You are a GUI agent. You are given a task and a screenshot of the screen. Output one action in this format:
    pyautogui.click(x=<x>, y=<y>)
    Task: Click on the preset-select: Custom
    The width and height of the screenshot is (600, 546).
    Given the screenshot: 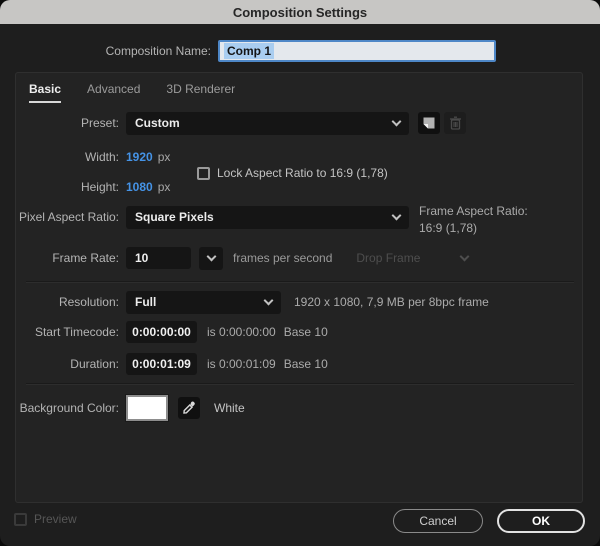 What is the action you would take?
    pyautogui.click(x=267, y=123)
    